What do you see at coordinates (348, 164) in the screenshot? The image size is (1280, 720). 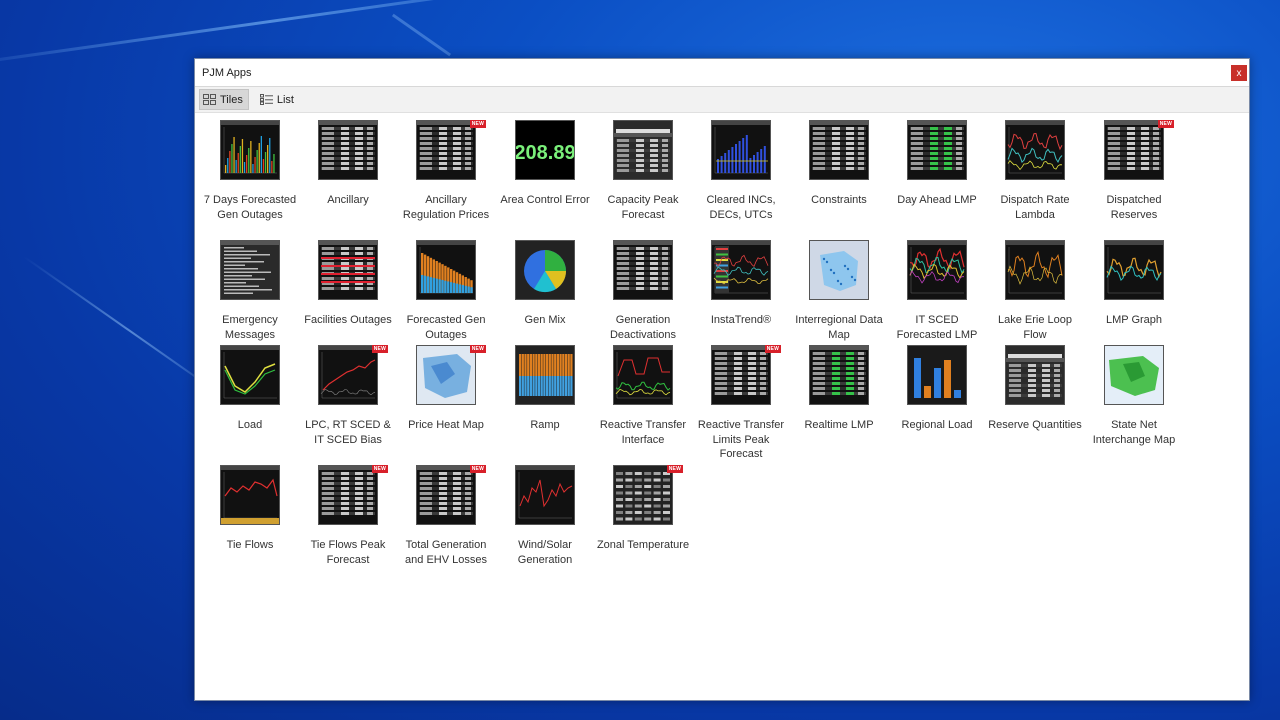 I see `app-tile: Ancillary` at bounding box center [348, 164].